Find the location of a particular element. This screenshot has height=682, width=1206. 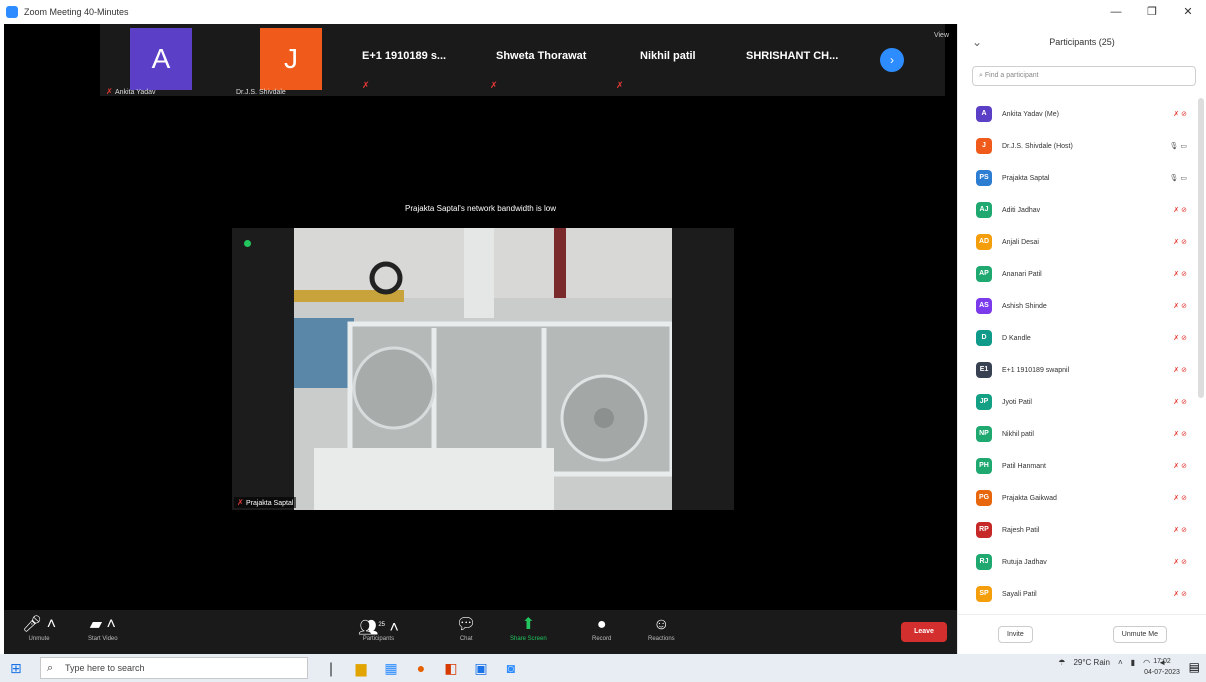

unmute-button: 🎤︎ ˄ Unmute is located at coordinates (39, 628).